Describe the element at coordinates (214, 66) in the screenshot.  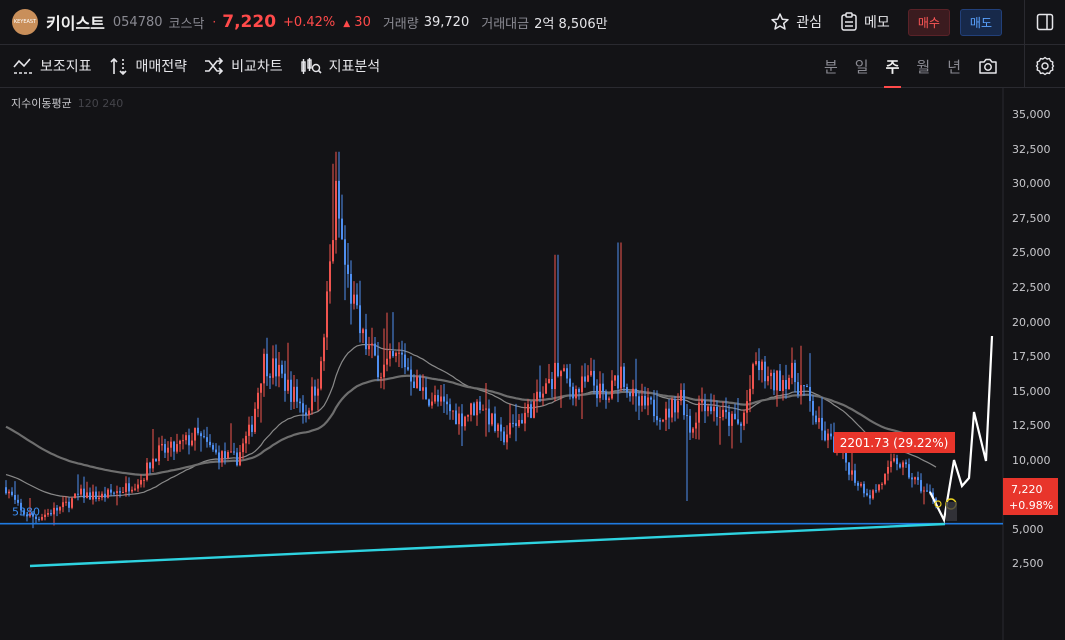
I see `shuffle-icon` at that location.